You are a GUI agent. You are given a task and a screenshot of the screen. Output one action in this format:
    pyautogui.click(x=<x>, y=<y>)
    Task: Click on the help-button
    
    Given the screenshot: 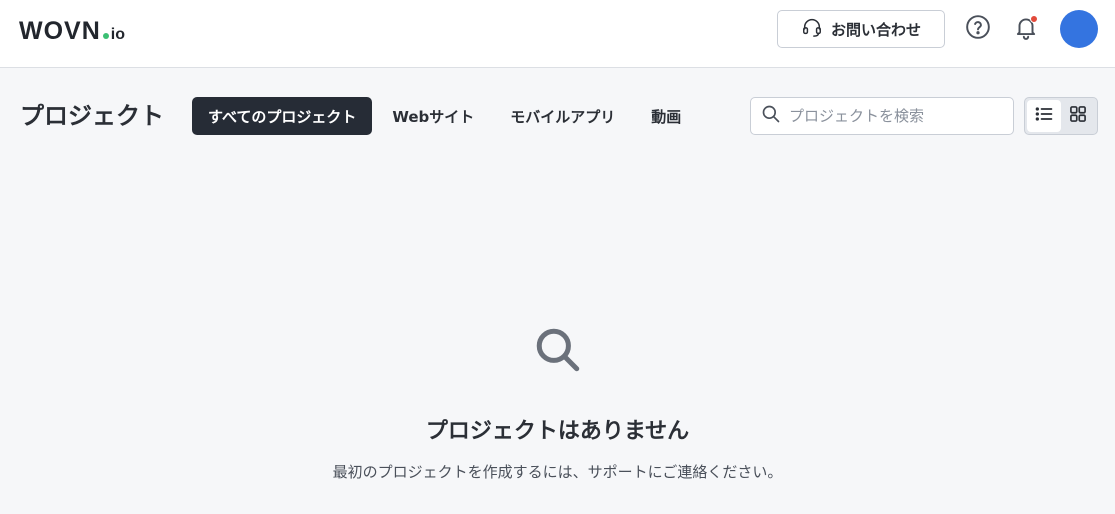 What is the action you would take?
    pyautogui.click(x=978, y=29)
    